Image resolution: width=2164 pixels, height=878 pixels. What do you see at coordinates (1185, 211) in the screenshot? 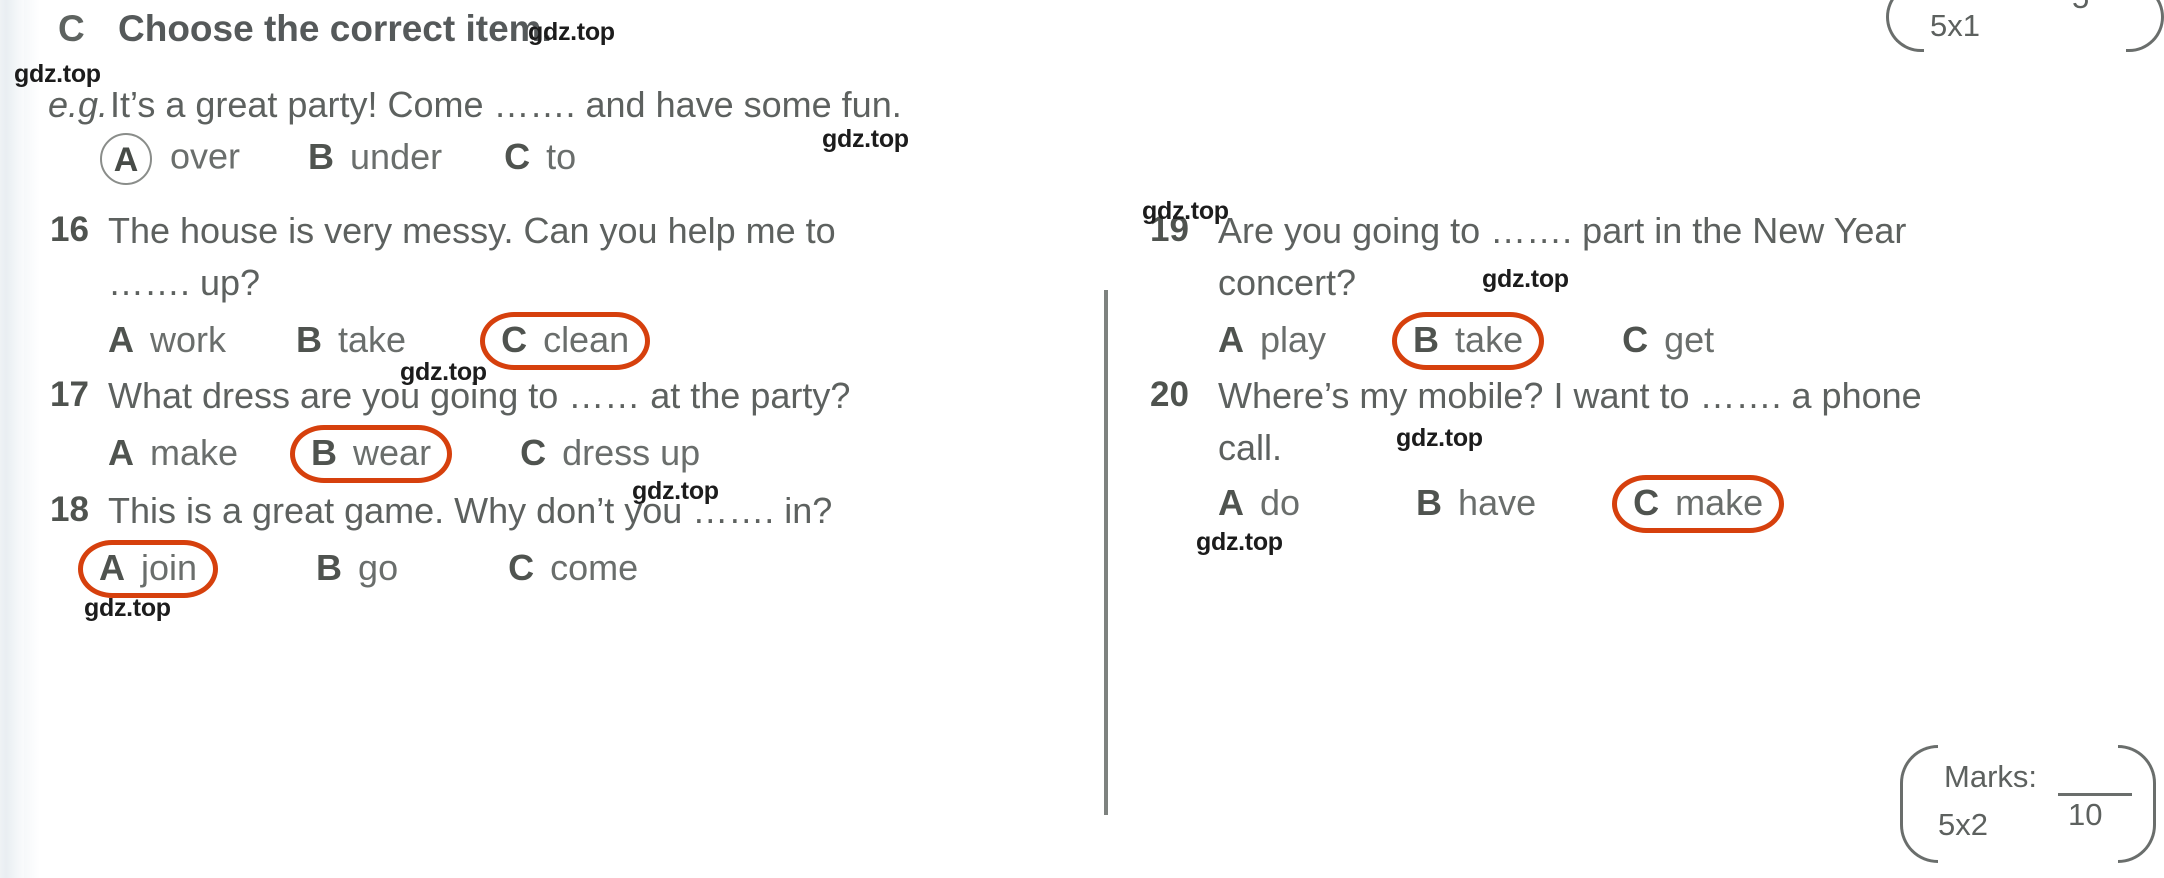
I see `watermark-3: gdz.top` at bounding box center [1185, 211].